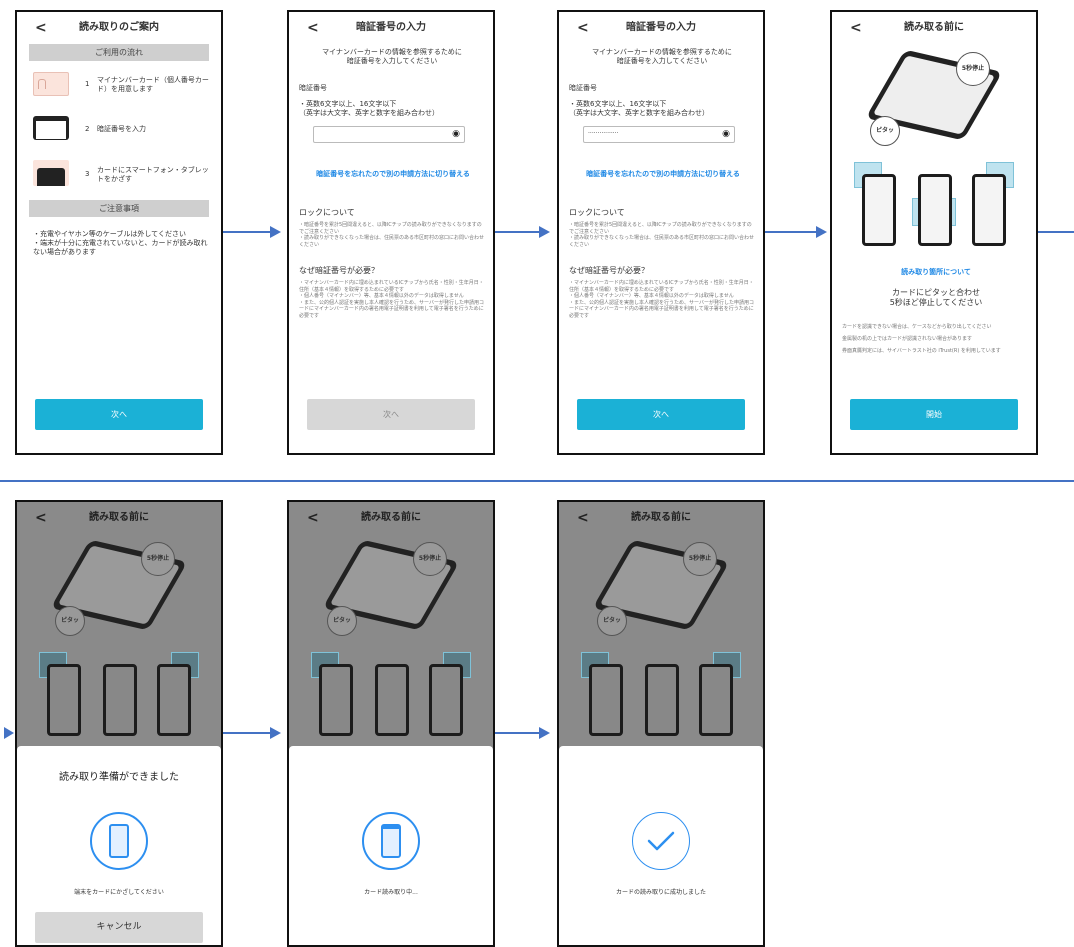 The width and height of the screenshot is (1074, 947). What do you see at coordinates (119, 927) in the screenshot?
I see `cancel-button: キャンセル` at bounding box center [119, 927].